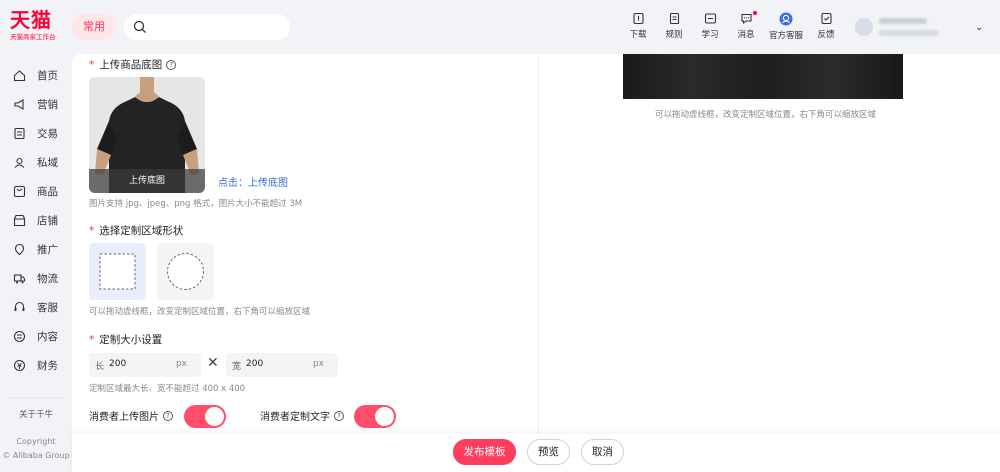 The width and height of the screenshot is (1000, 472). What do you see at coordinates (826, 35) in the screenshot?
I see `feedback-label: 反馈` at bounding box center [826, 35].